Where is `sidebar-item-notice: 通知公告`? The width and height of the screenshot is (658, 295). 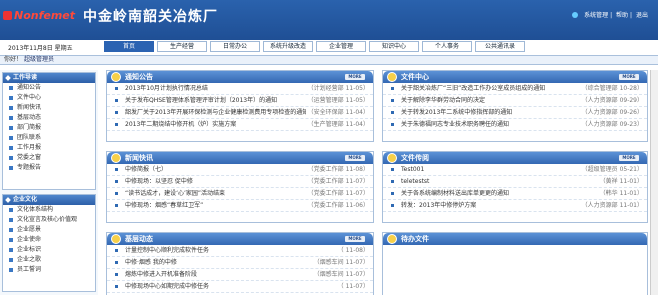 sidebar-item-notice: 通知公告 is located at coordinates (49, 88).